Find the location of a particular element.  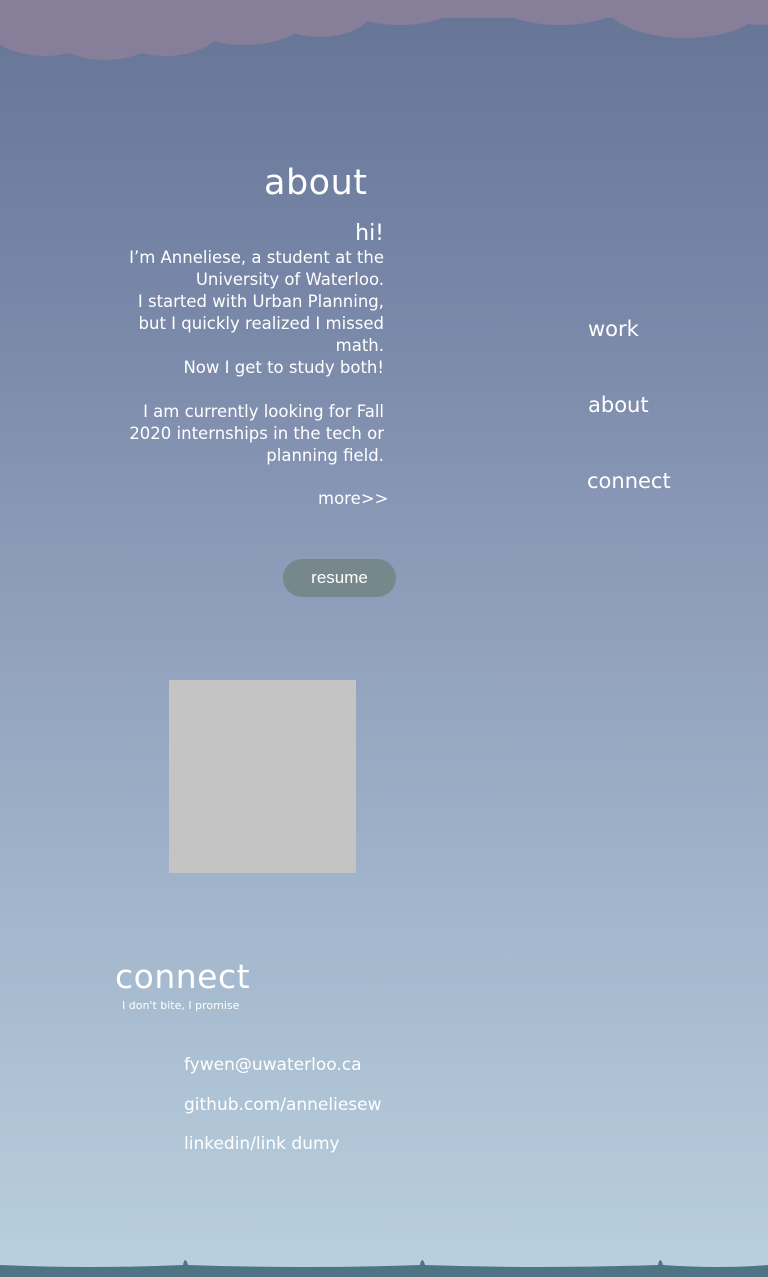

about-line: planning field. is located at coordinates (325, 455).